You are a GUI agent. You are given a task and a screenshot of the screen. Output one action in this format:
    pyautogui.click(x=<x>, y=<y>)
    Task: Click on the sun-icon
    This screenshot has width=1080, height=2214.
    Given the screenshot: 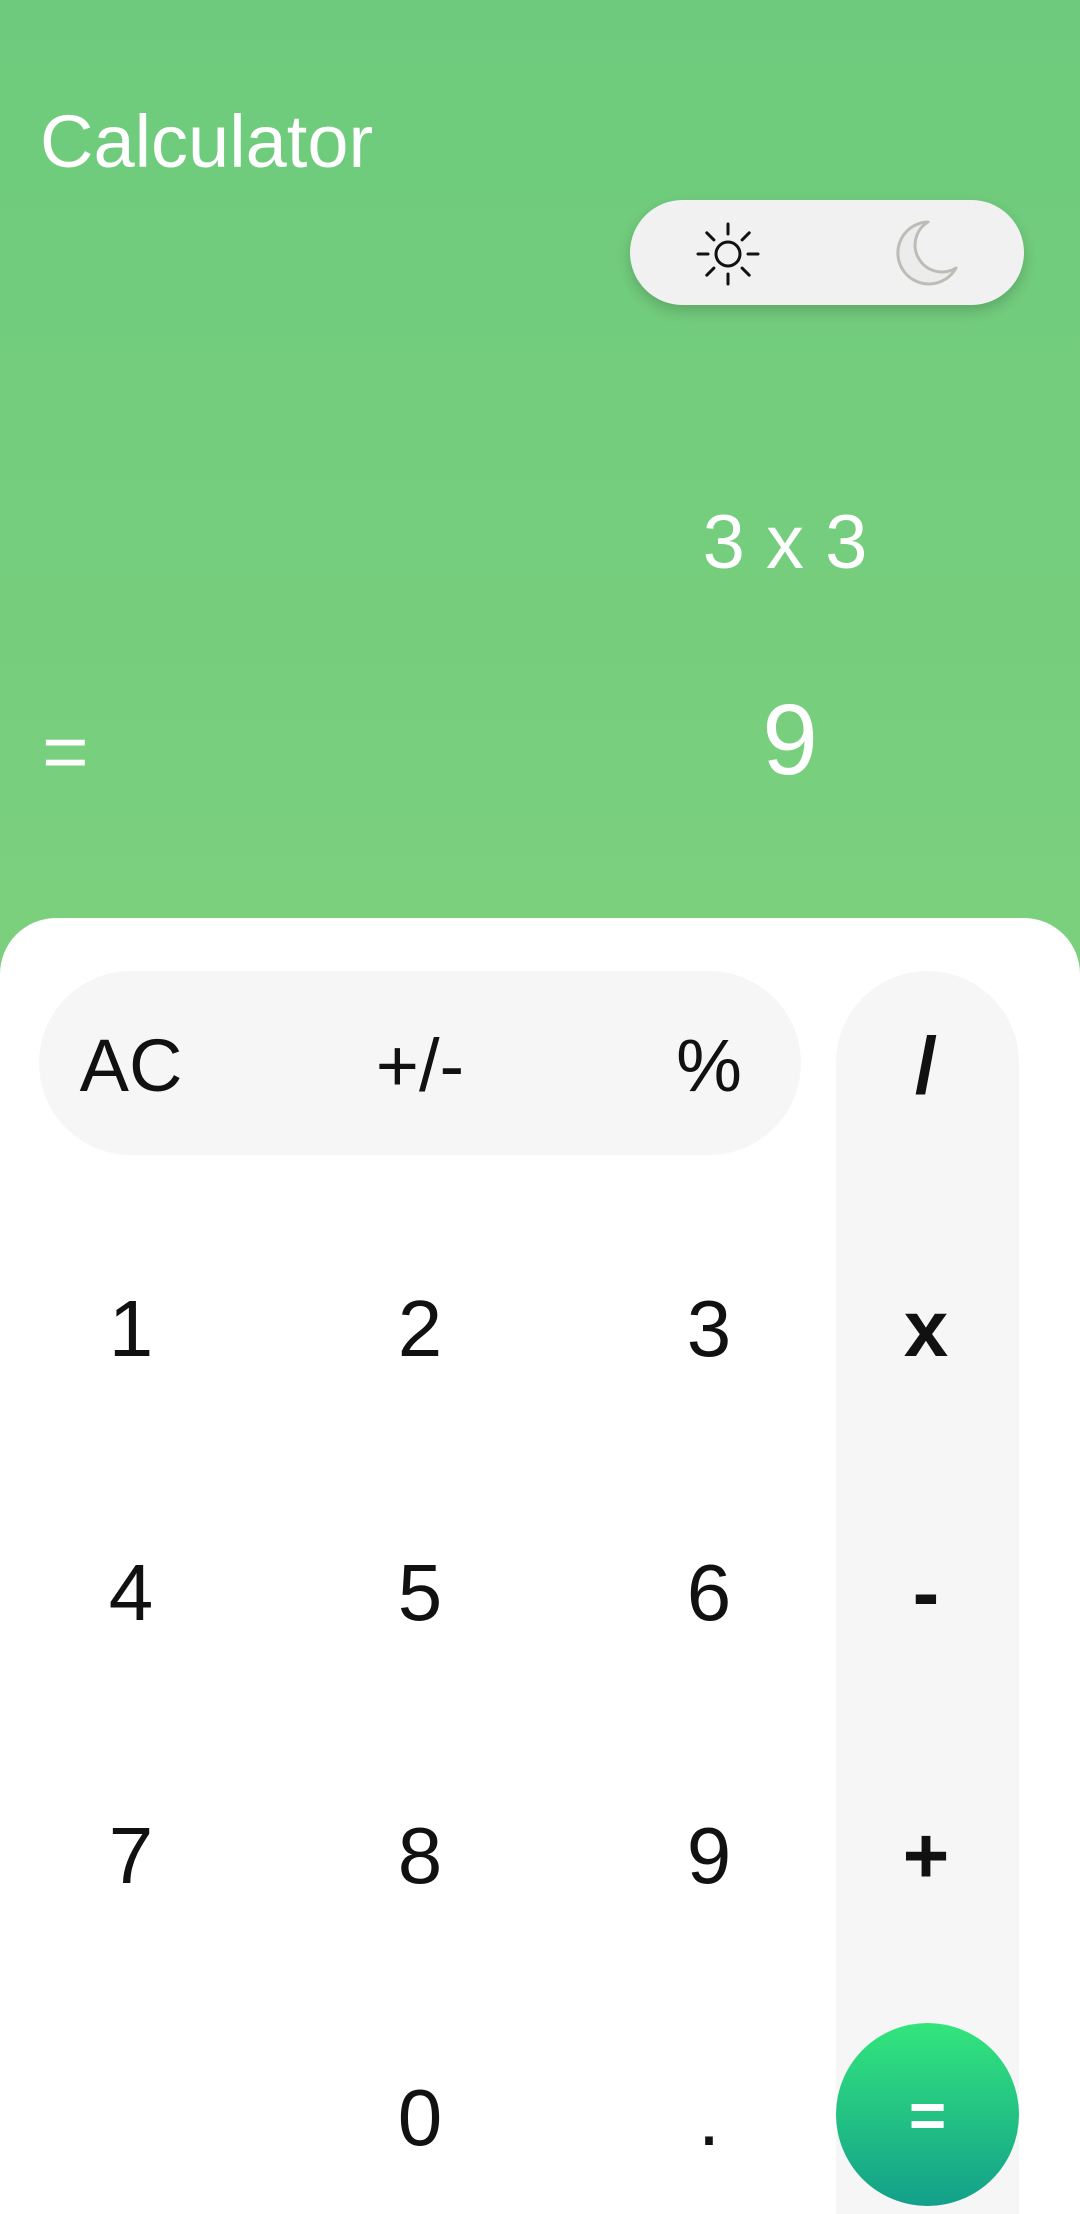 What is the action you would take?
    pyautogui.click(x=728, y=254)
    